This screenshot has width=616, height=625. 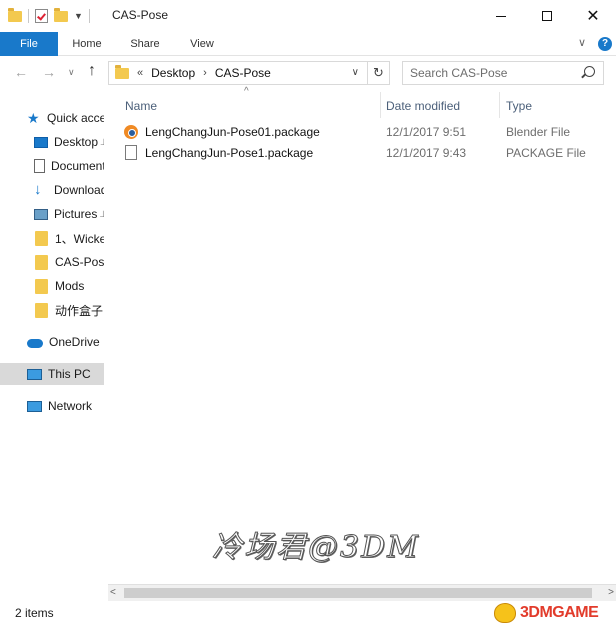 I want to click on breadcrumb-desktop: Desktop, so click(x=173, y=73).